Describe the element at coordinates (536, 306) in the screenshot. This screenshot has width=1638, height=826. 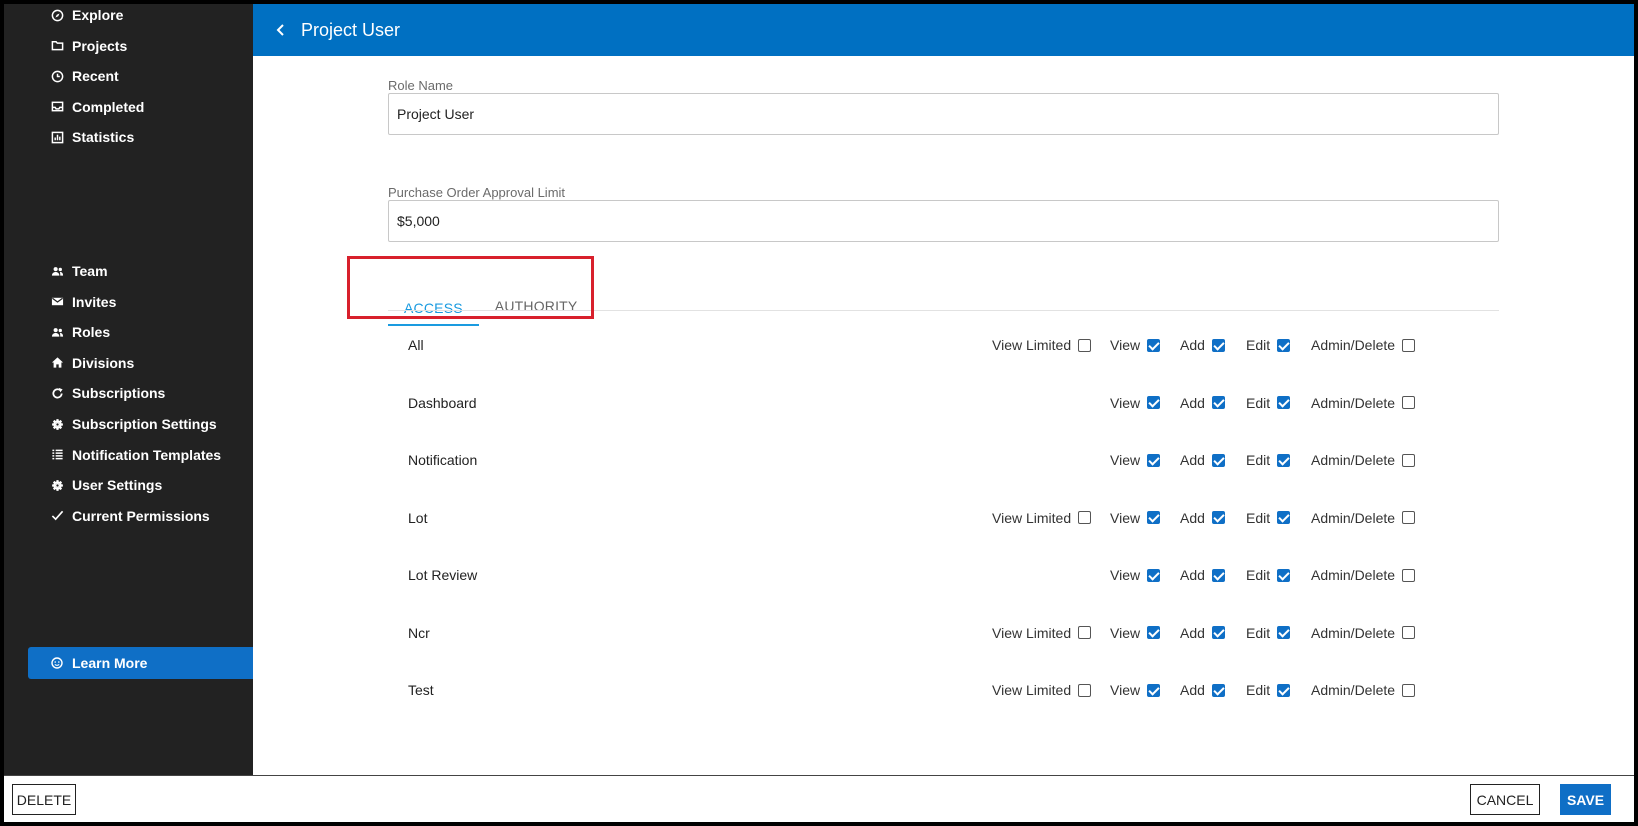
I see `tab-authority: AUTHORITY` at that location.